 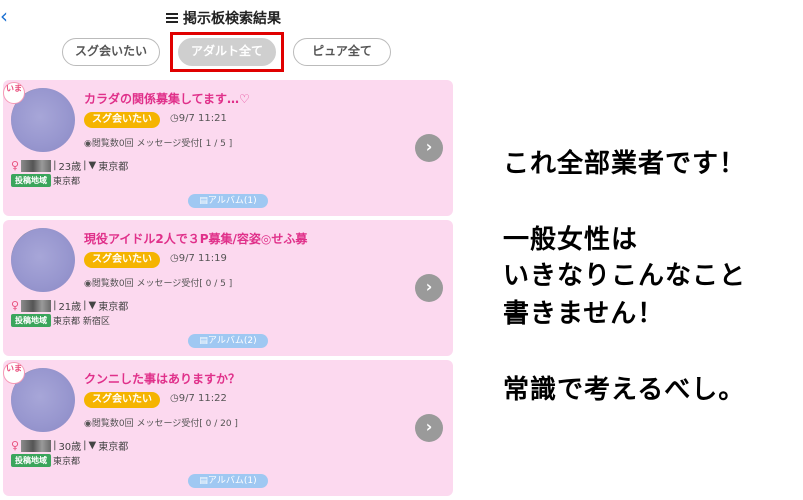 I want to click on caption-line-5: 常識で考えるべし。, so click(x=624, y=390).